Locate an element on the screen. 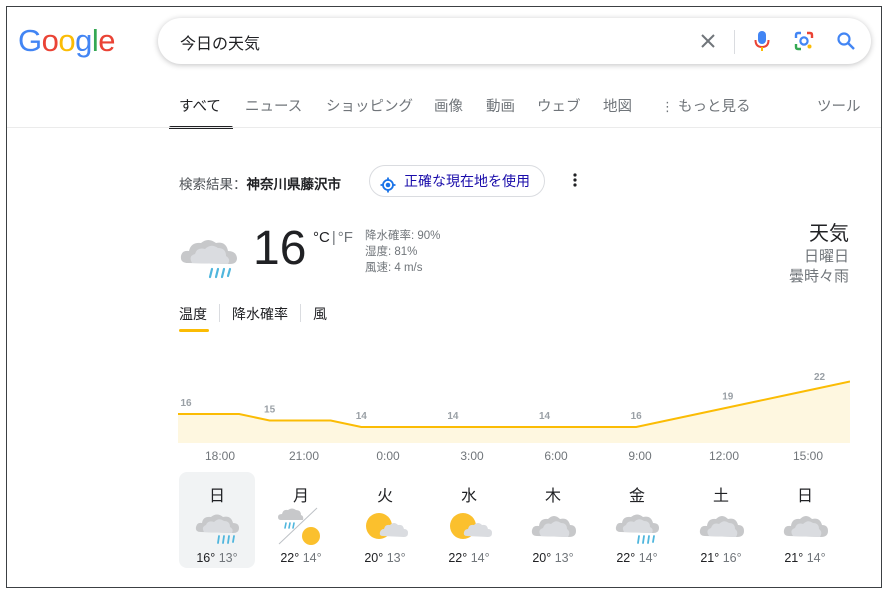 This screenshot has height=598, width=890. search-input is located at coordinates (430, 42).